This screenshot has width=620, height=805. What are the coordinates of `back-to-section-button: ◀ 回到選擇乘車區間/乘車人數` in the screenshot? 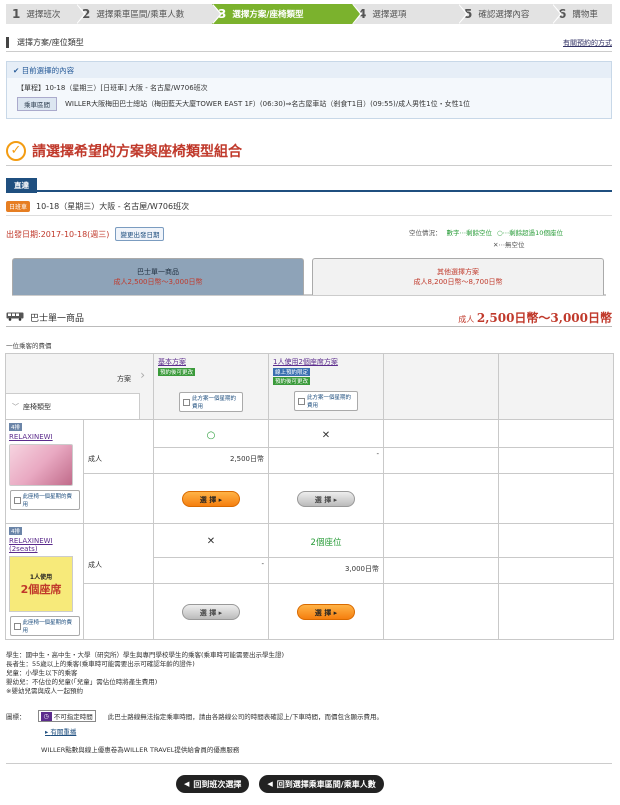 It's located at (321, 784).